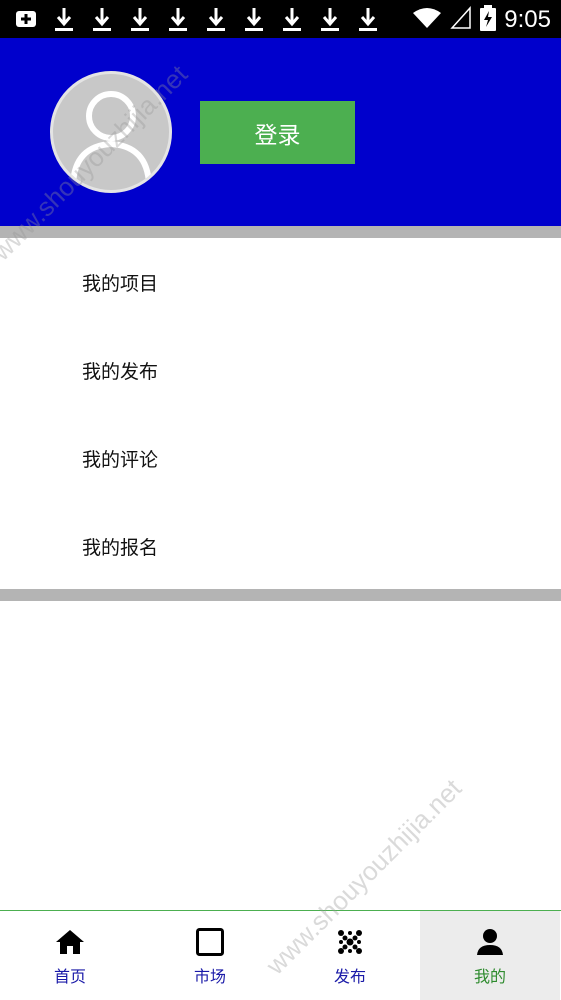 The image size is (561, 1000). What do you see at coordinates (280, 282) in the screenshot?
I see `menu-item-my-projects: 我的项目` at bounding box center [280, 282].